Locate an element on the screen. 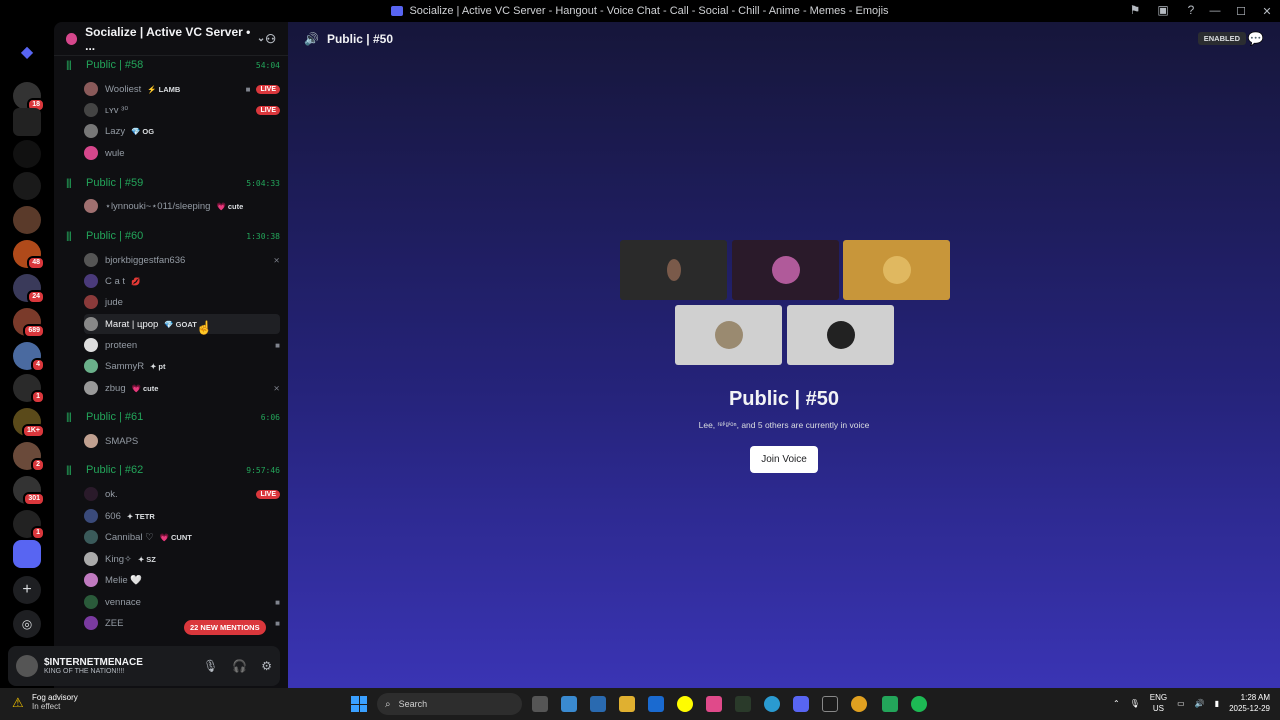  spotify-icon is located at coordinates (919, 704).